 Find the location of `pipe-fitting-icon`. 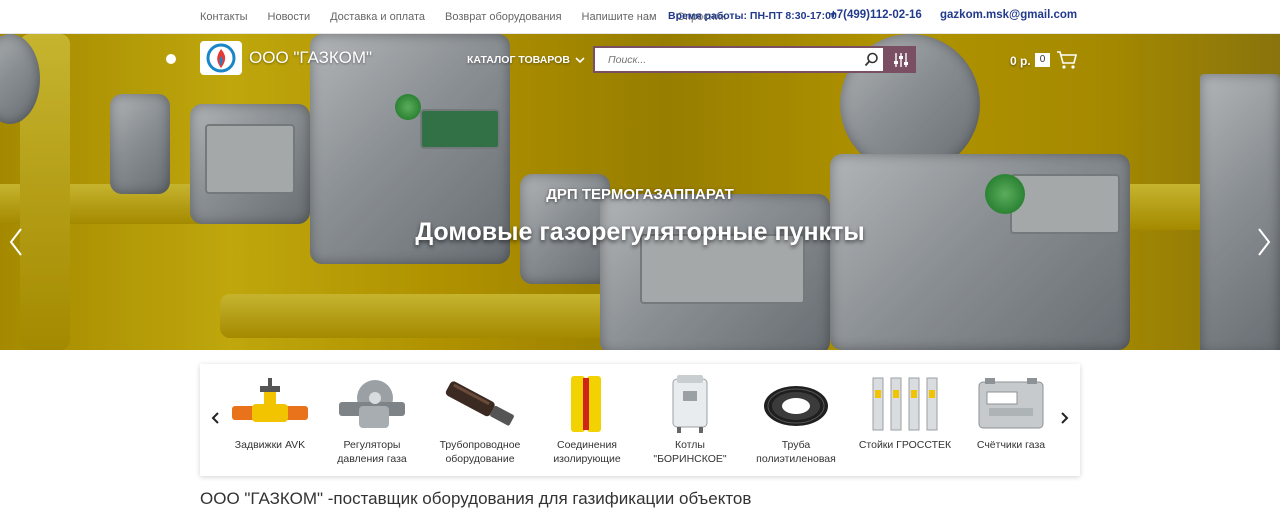

pipe-fitting-icon is located at coordinates (480, 404).